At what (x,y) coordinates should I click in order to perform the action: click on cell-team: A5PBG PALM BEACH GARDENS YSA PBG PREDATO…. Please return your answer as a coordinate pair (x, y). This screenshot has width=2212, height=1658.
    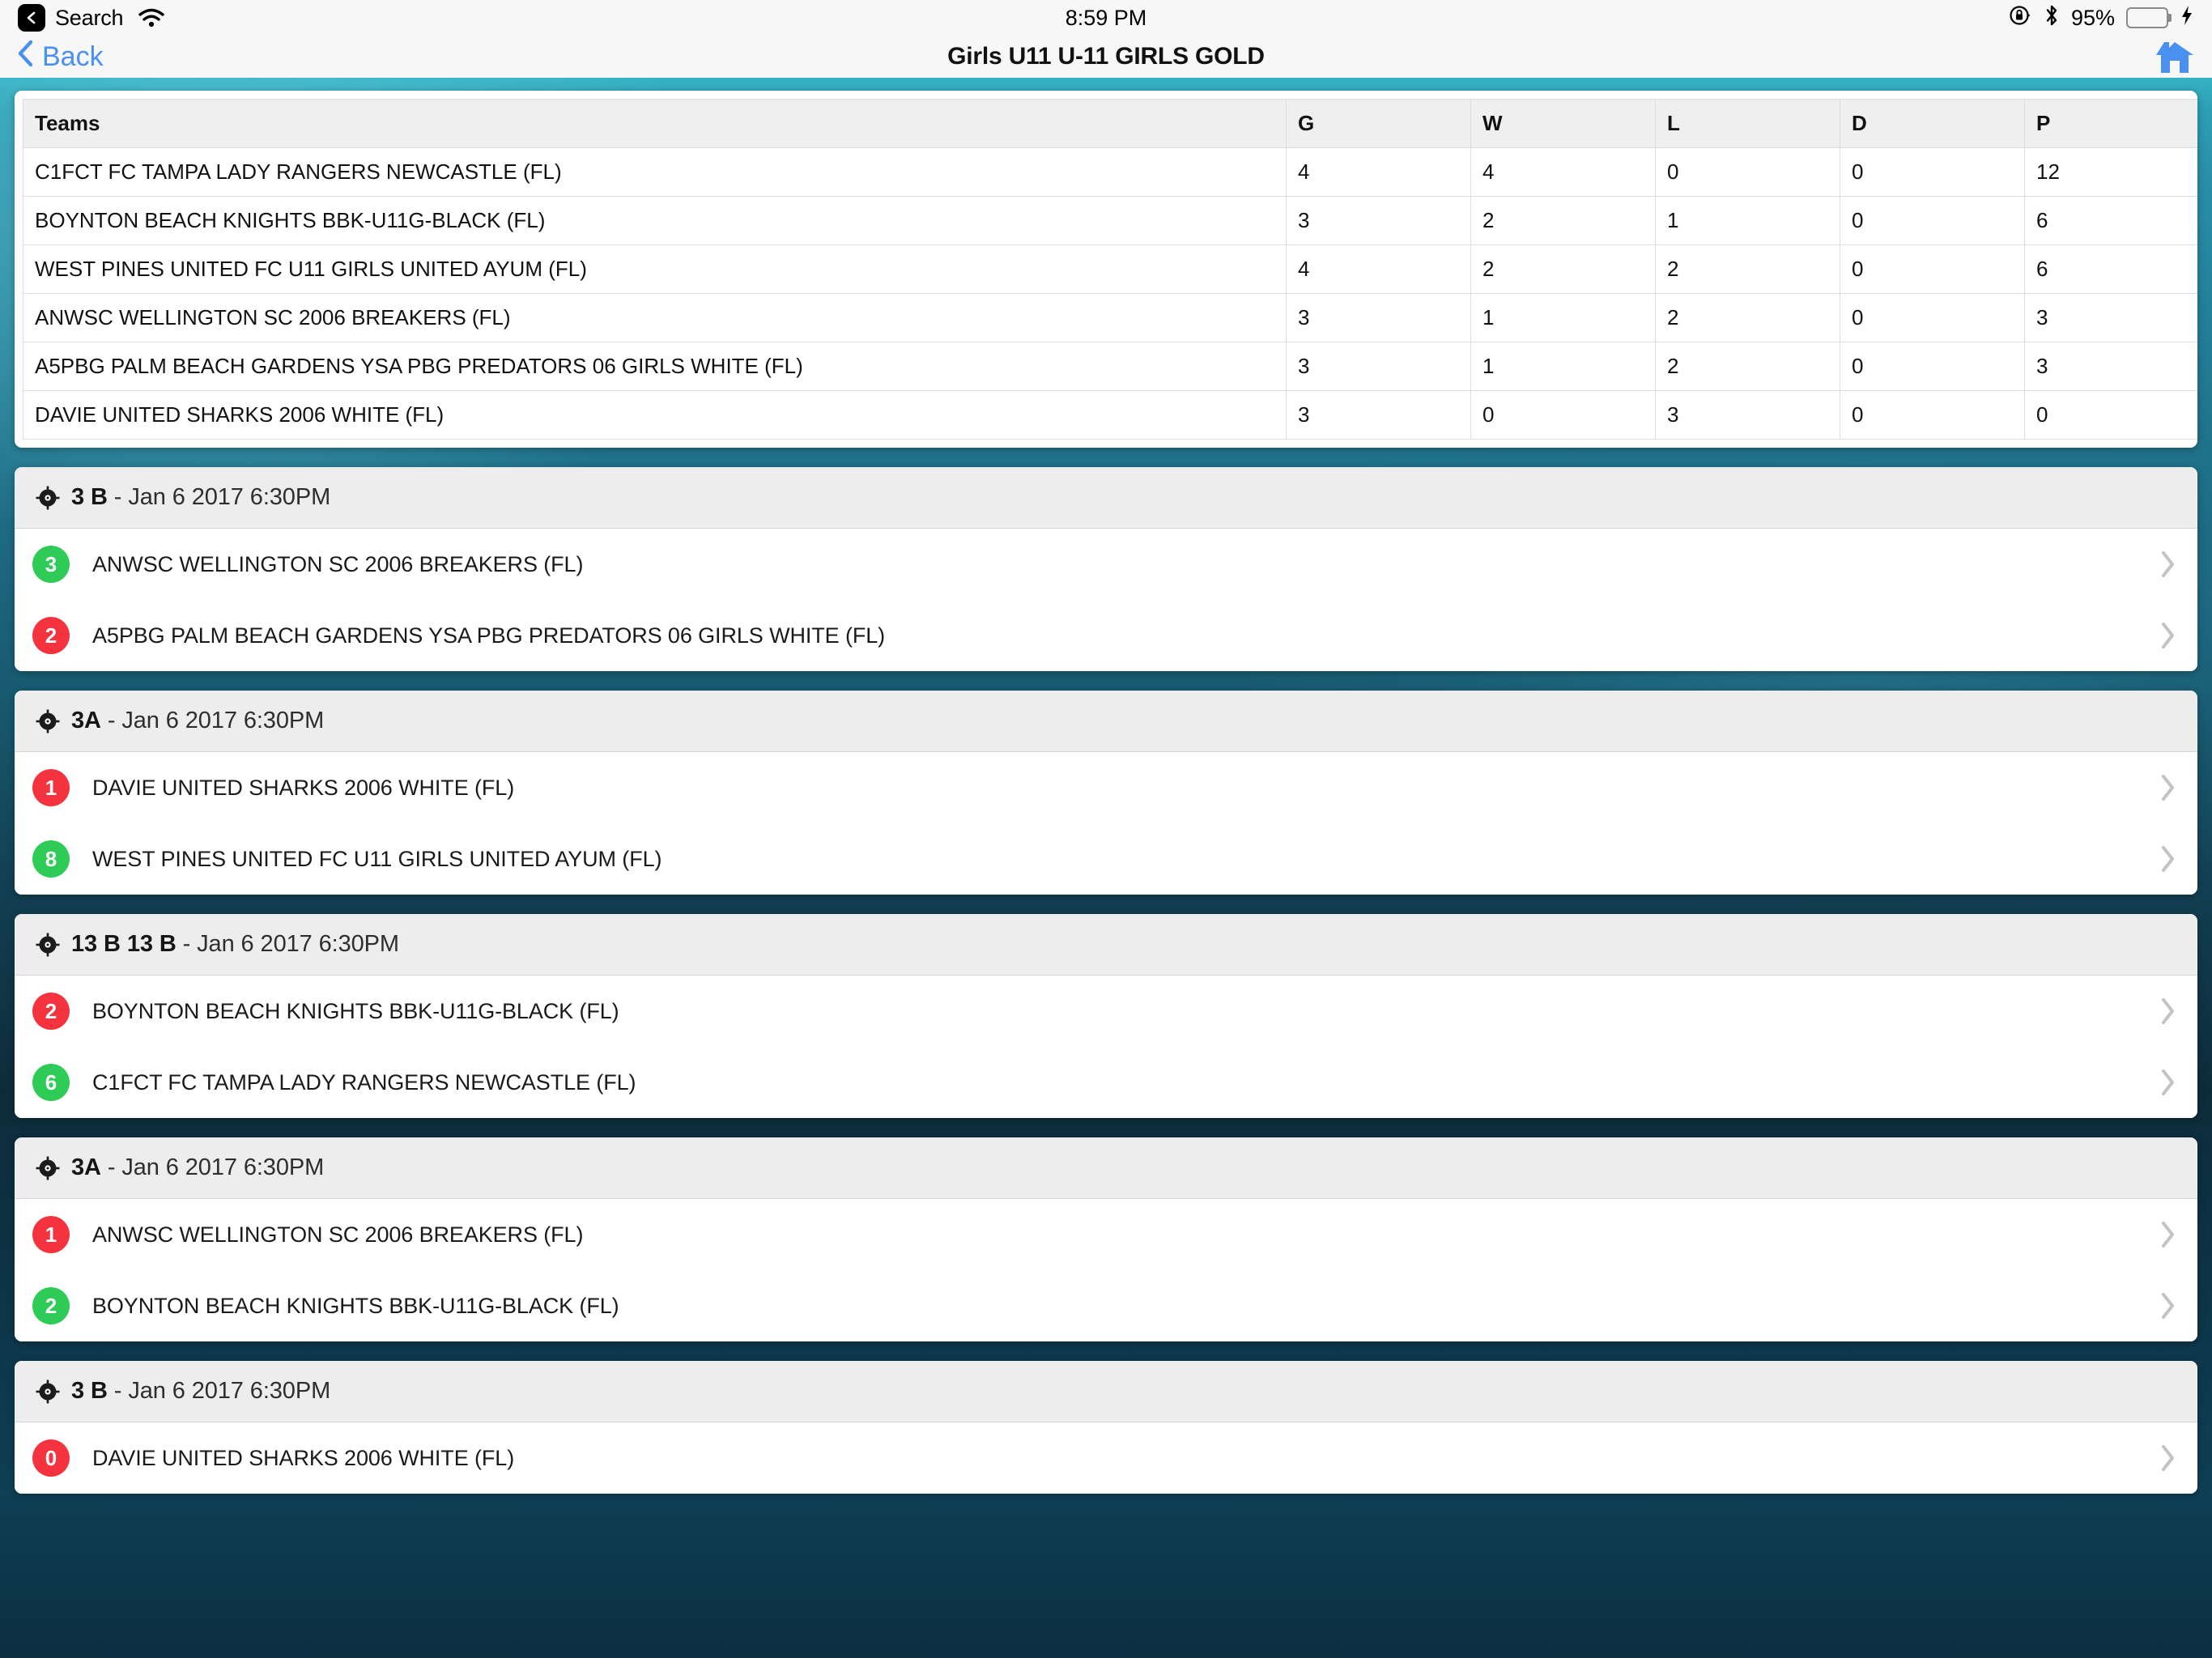
    Looking at the image, I should click on (655, 366).